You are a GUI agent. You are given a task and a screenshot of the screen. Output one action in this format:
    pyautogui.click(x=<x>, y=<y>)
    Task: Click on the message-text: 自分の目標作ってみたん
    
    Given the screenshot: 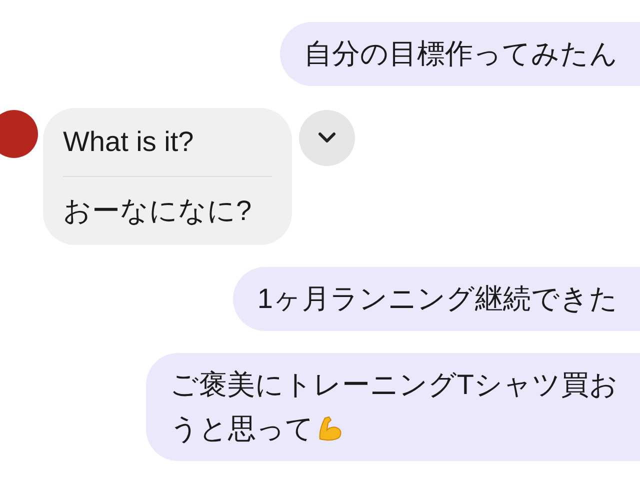 What is the action you would take?
    pyautogui.click(x=461, y=53)
    